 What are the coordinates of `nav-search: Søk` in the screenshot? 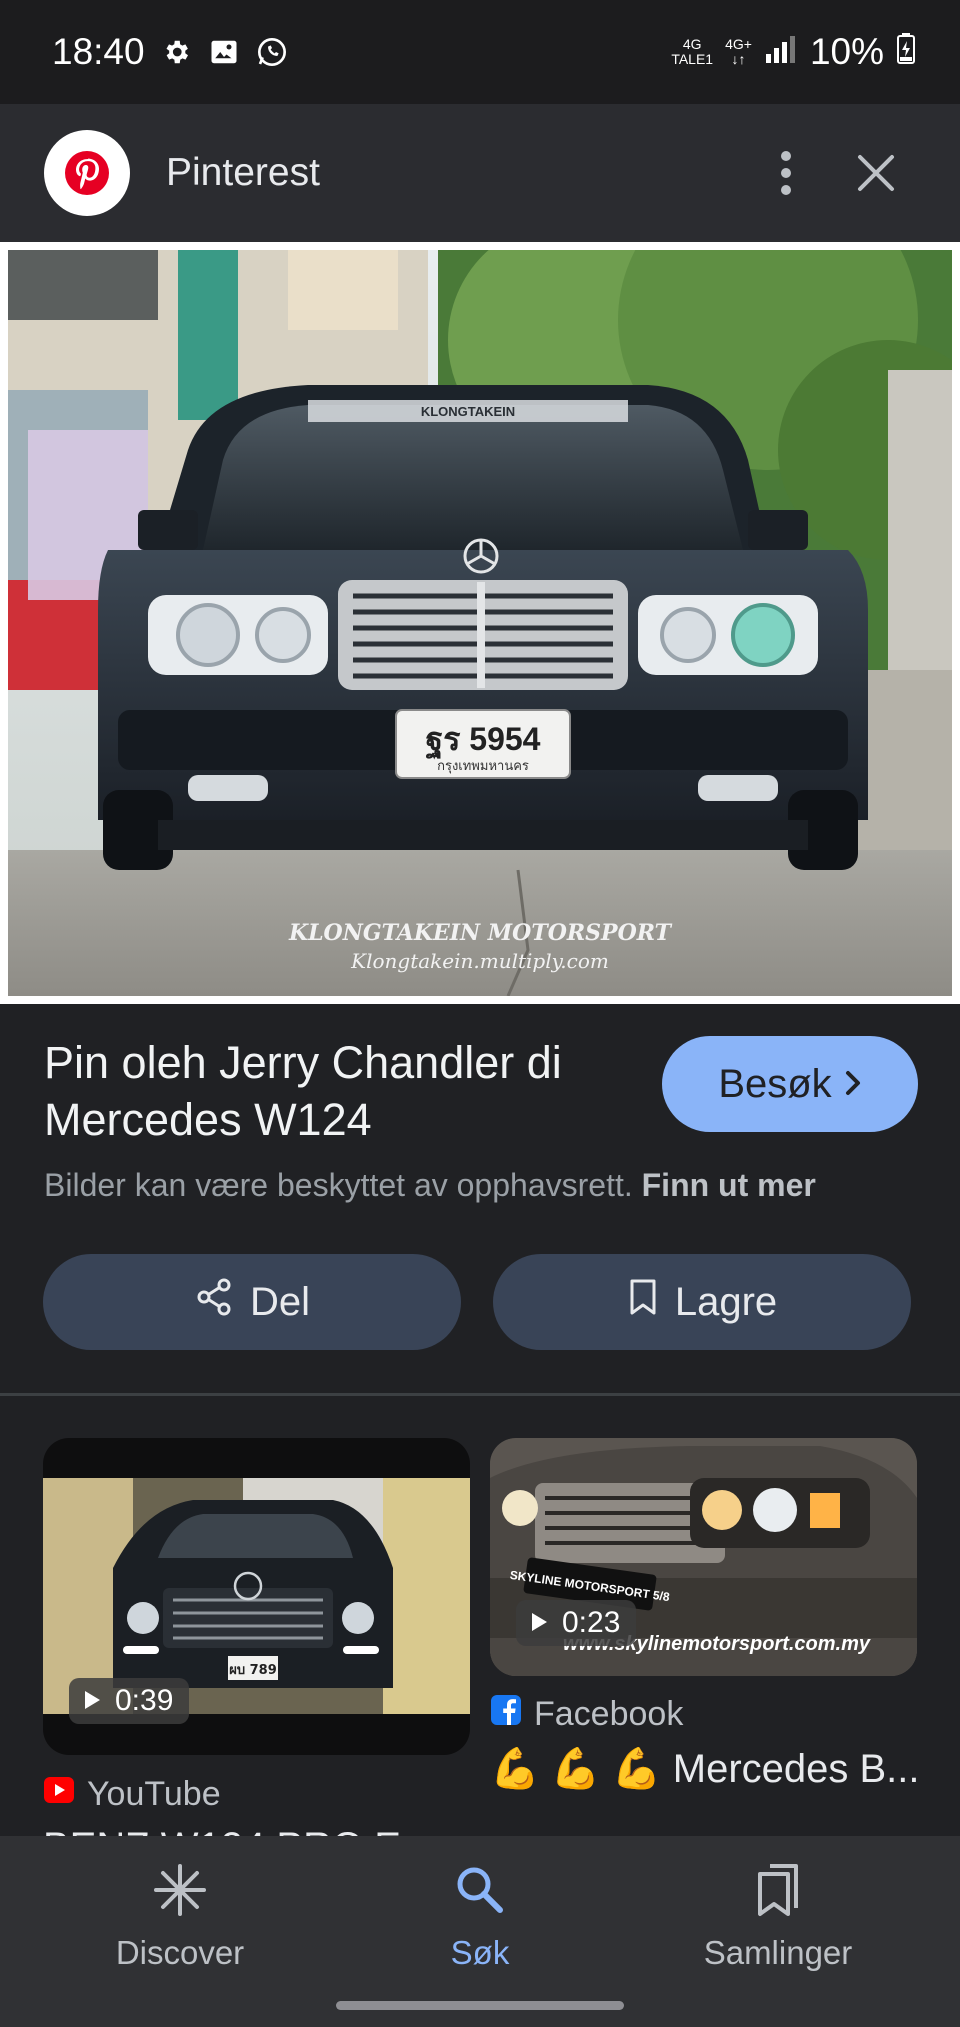 It's located at (480, 1917).